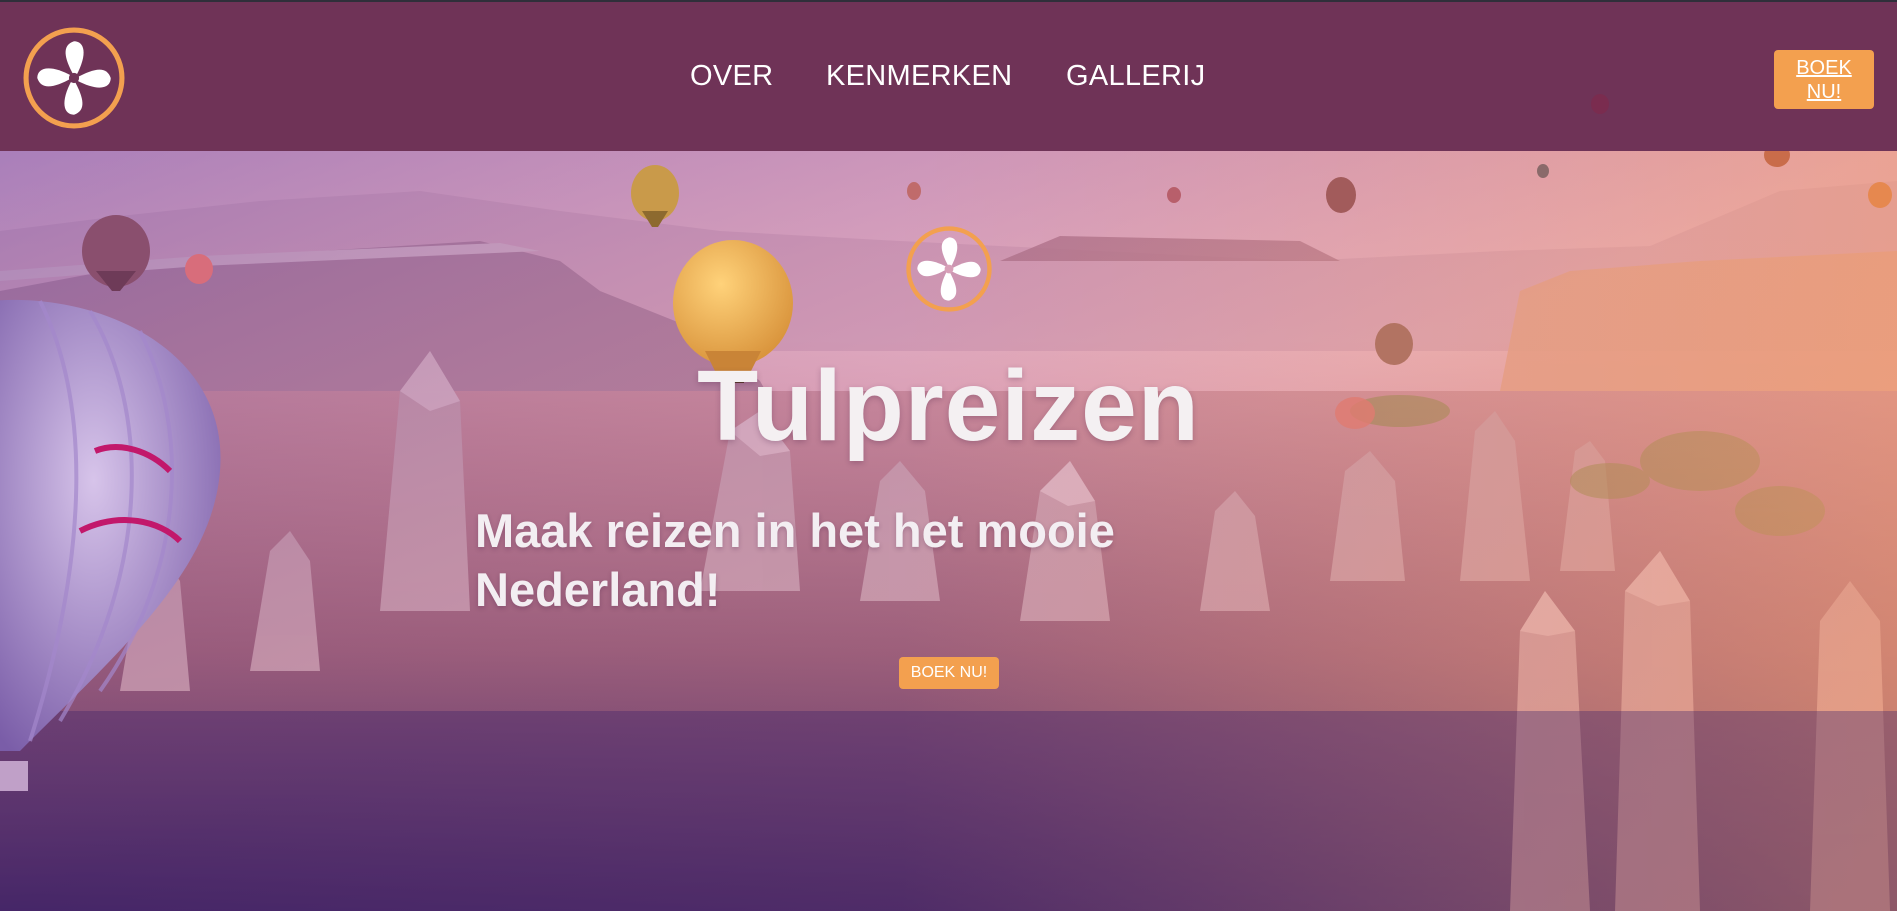 This screenshot has height=911, width=1897. Describe the element at coordinates (919, 76) in the screenshot. I see `nav-link-kenmerken: KENMERKEN` at that location.